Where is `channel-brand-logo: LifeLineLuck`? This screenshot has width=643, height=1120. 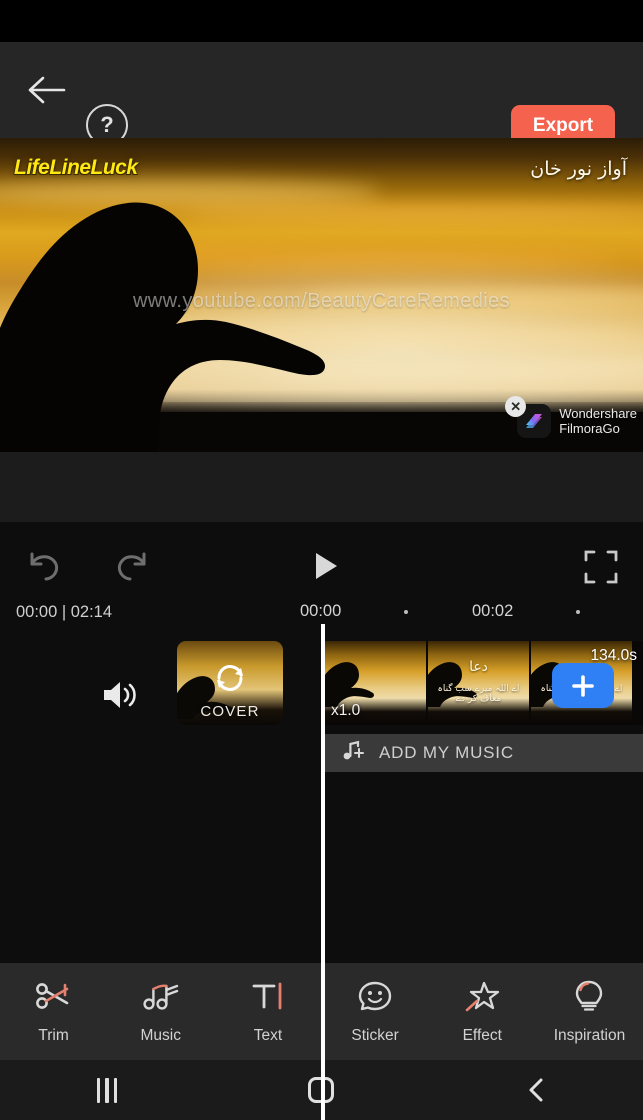 channel-brand-logo: LifeLineLuck is located at coordinates (76, 167).